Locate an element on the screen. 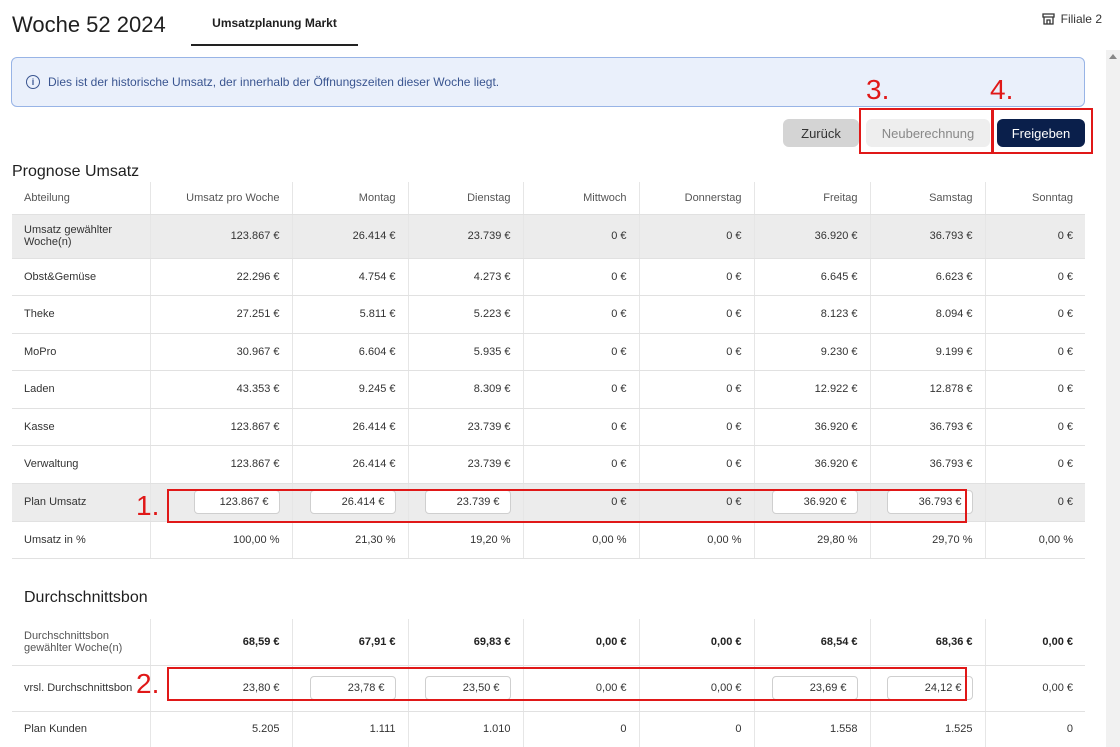 Image resolution: width=1120 pixels, height=747 pixels. row-label: Umsatz in % is located at coordinates (81, 540).